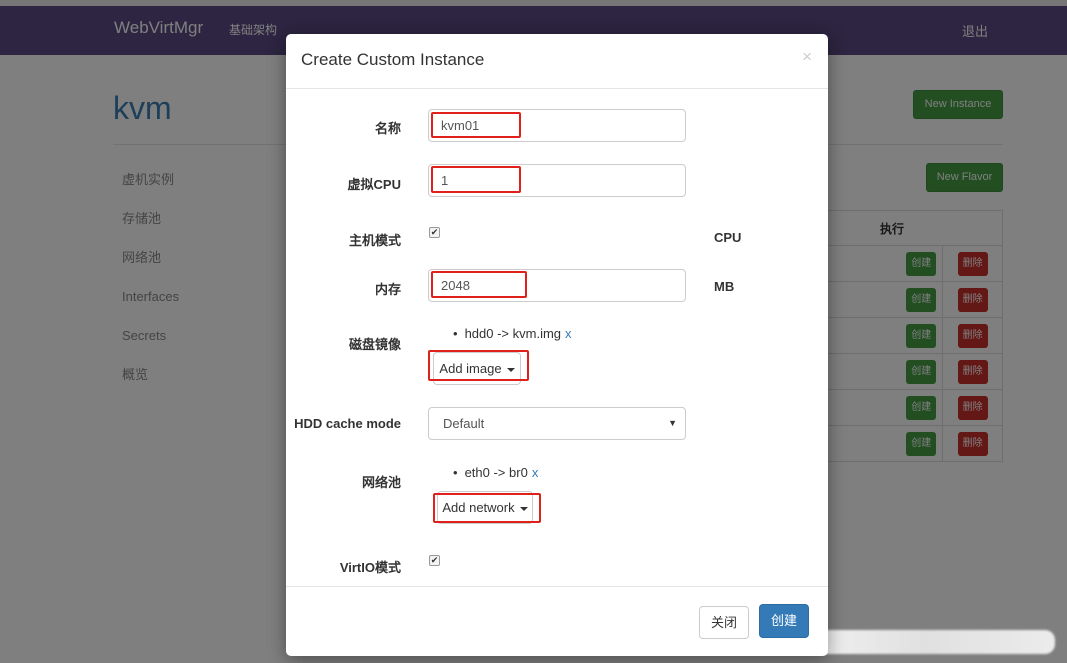  Describe the element at coordinates (387, 289) in the screenshot. I see `memory-label: 内存` at that location.